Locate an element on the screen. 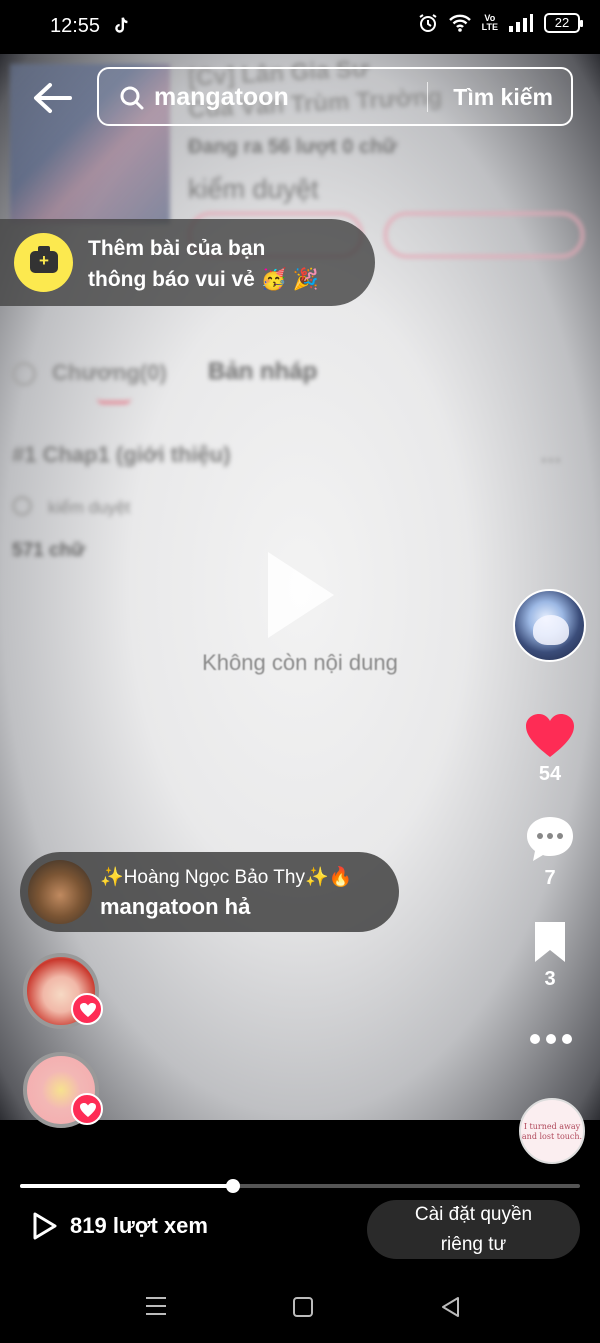  privacy-line2: riêng tư is located at coordinates (473, 1244).